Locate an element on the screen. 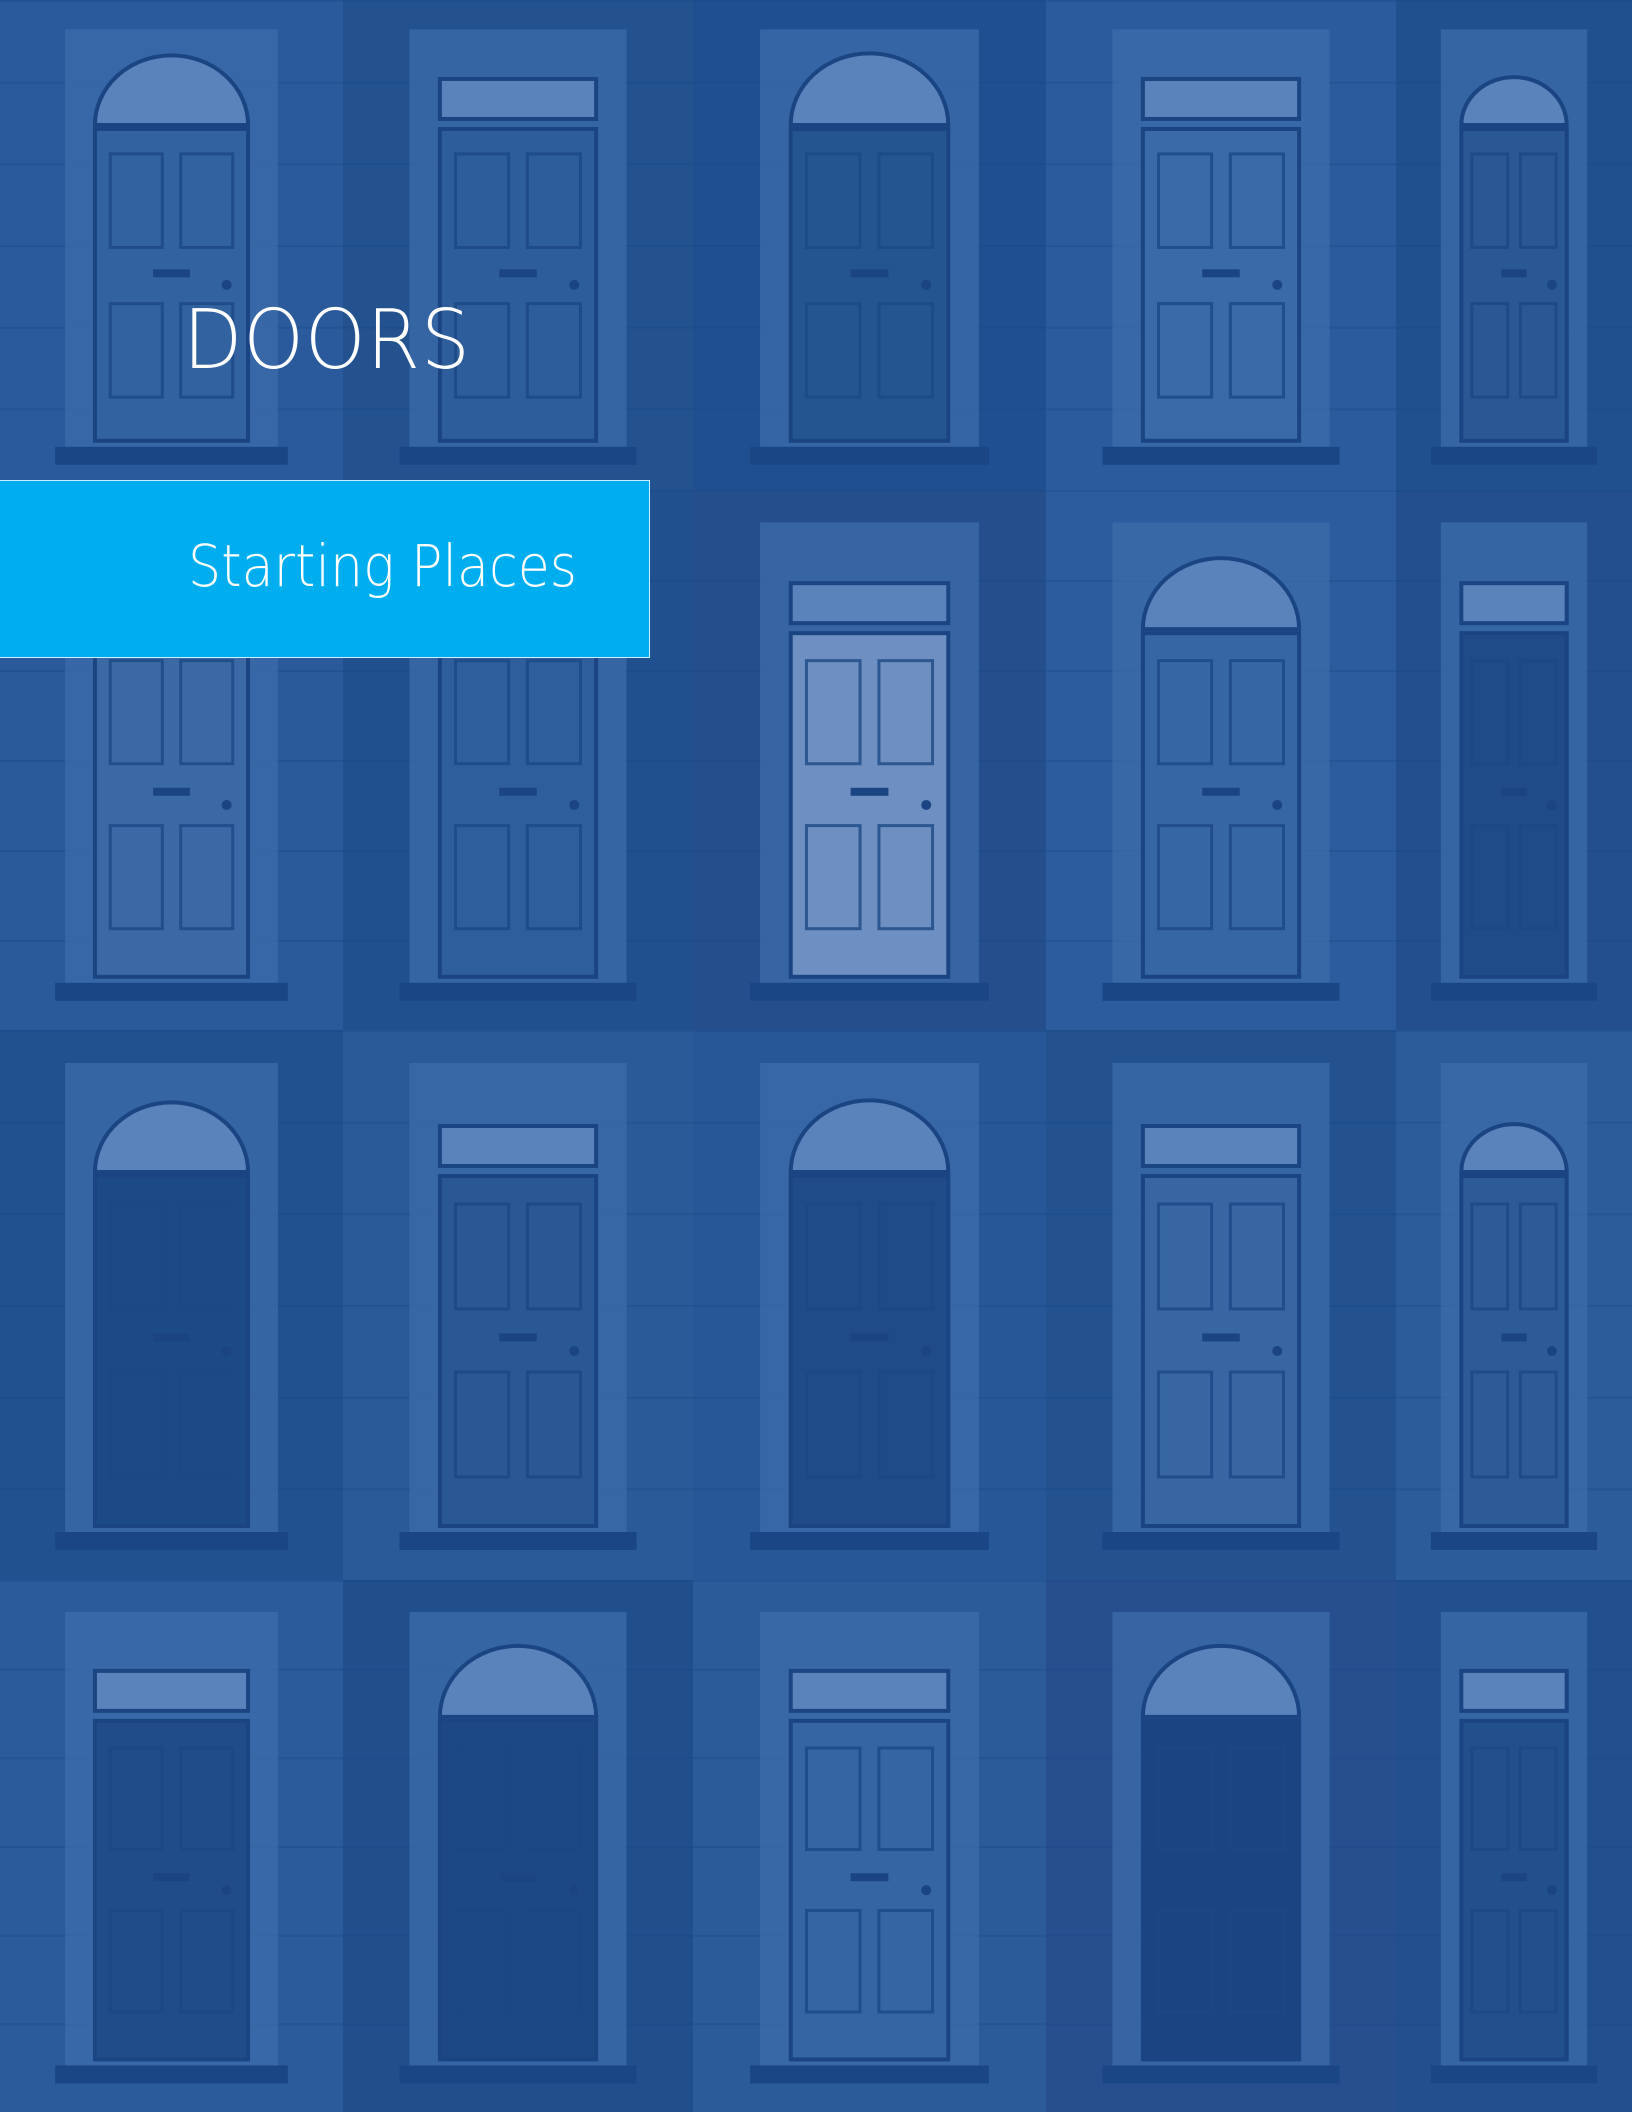  subtitle-band: Starting Places is located at coordinates (325, 569).